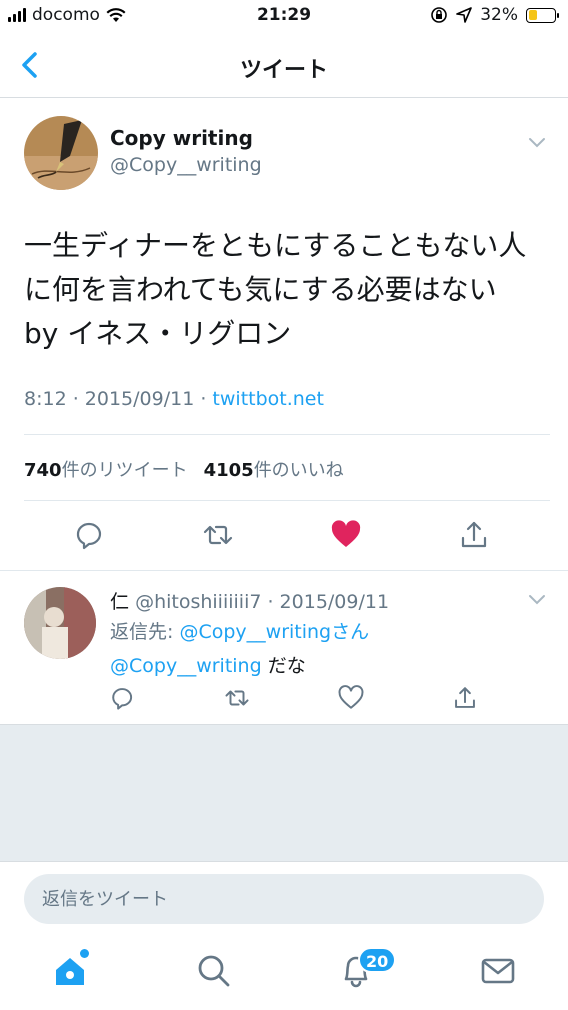  What do you see at coordinates (284, 17) in the screenshot?
I see `status-bar: docomo 21:29 32%` at bounding box center [284, 17].